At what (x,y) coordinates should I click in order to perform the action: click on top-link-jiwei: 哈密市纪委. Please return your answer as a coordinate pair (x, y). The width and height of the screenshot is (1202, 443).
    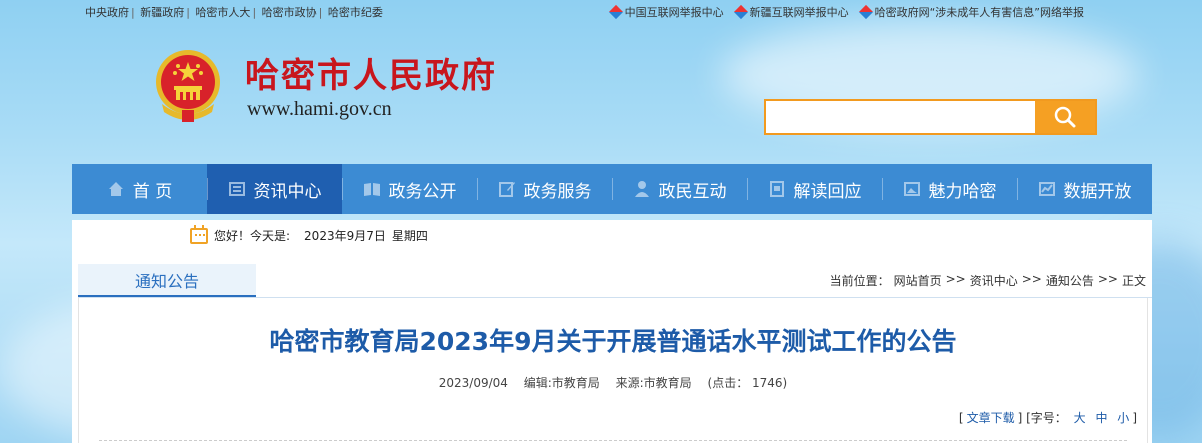
    Looking at the image, I should click on (355, 12).